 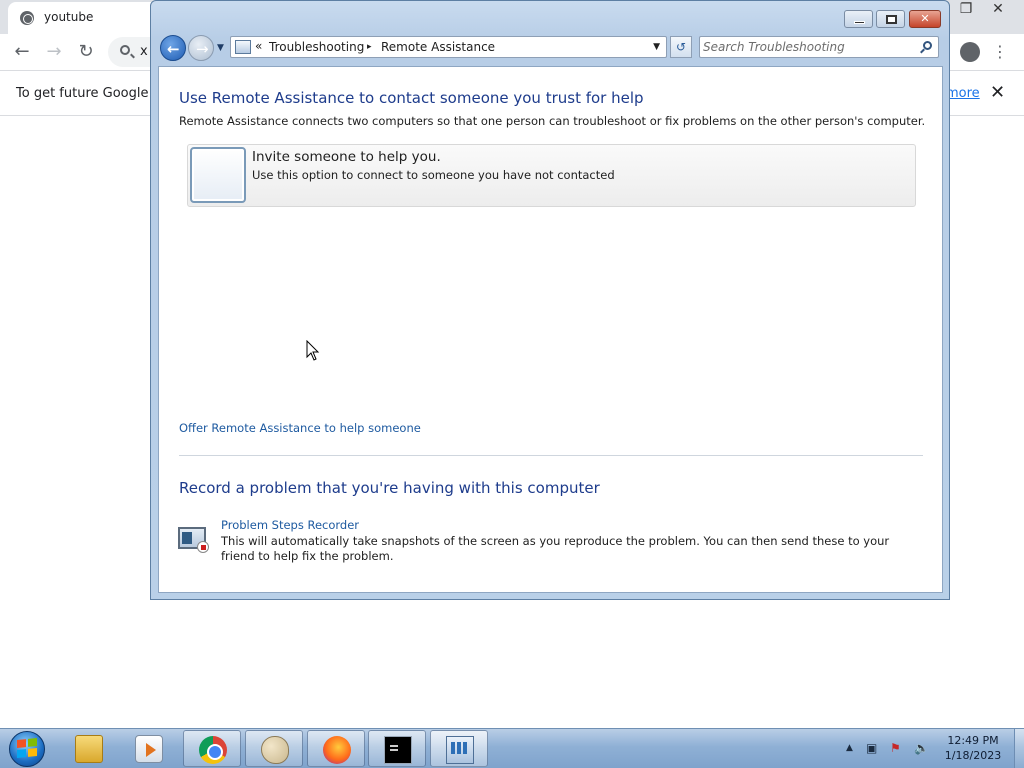 I want to click on taskbar-cmd-button, so click(x=397, y=748).